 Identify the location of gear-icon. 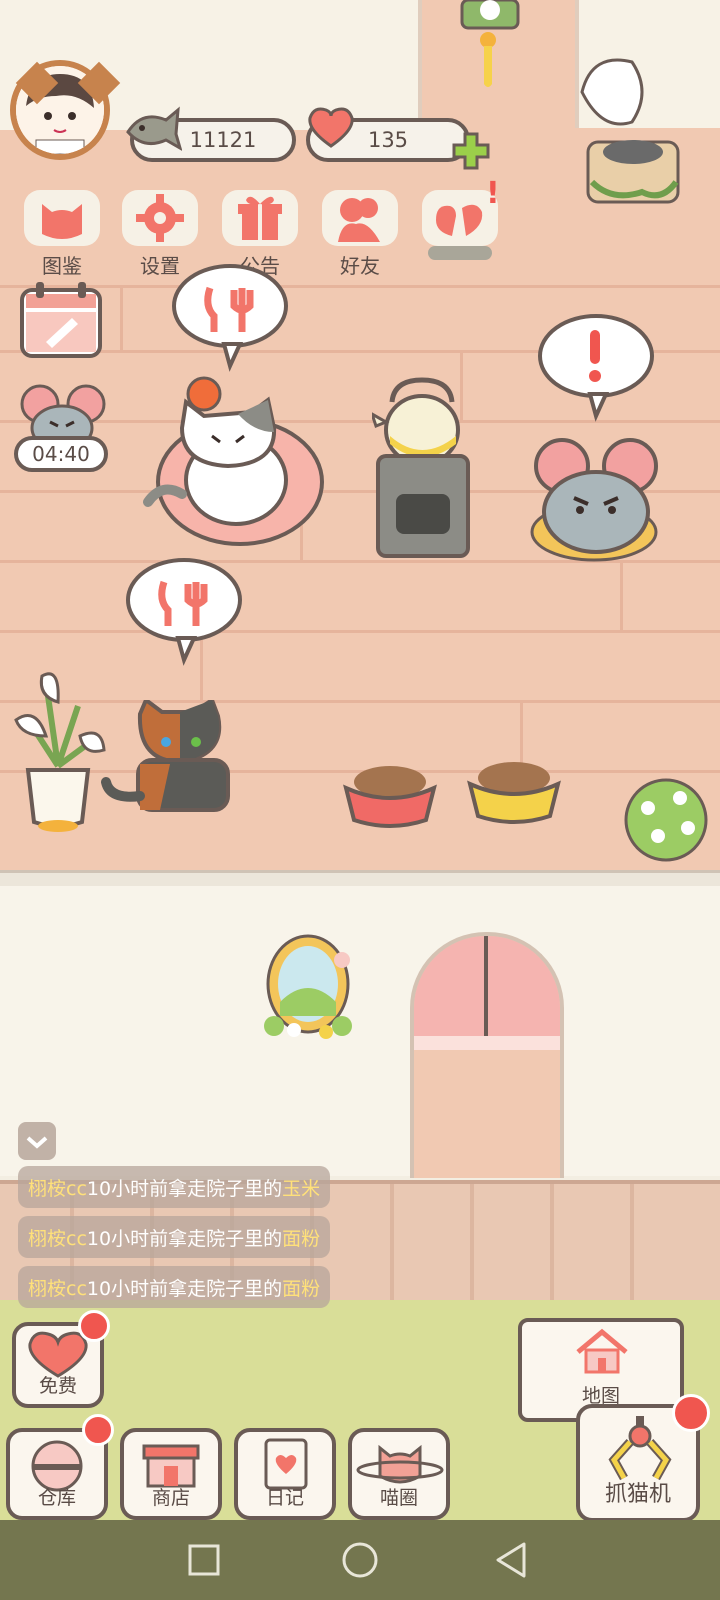
(160, 218).